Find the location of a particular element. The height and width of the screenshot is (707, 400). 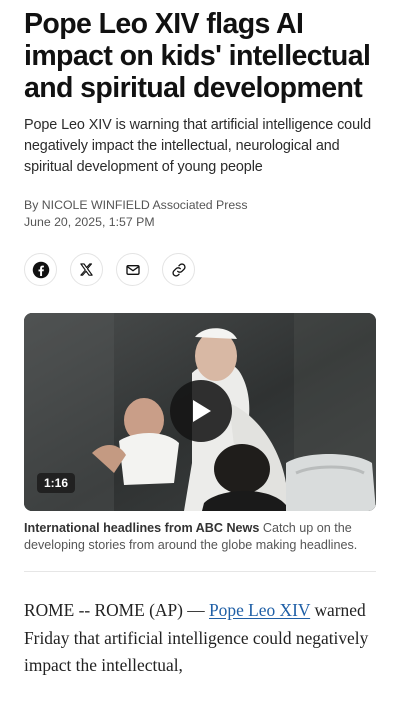

author-name: NICOLE WINFIELD is located at coordinates (96, 205).